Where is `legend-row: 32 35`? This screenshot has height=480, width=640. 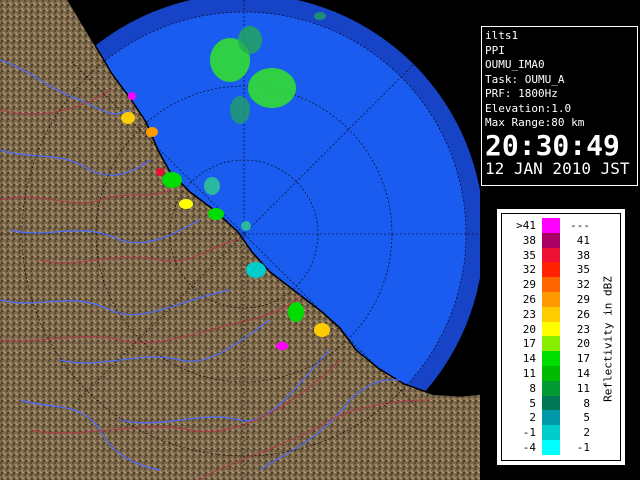
legend-row: 32 35 is located at coordinates (552, 270).